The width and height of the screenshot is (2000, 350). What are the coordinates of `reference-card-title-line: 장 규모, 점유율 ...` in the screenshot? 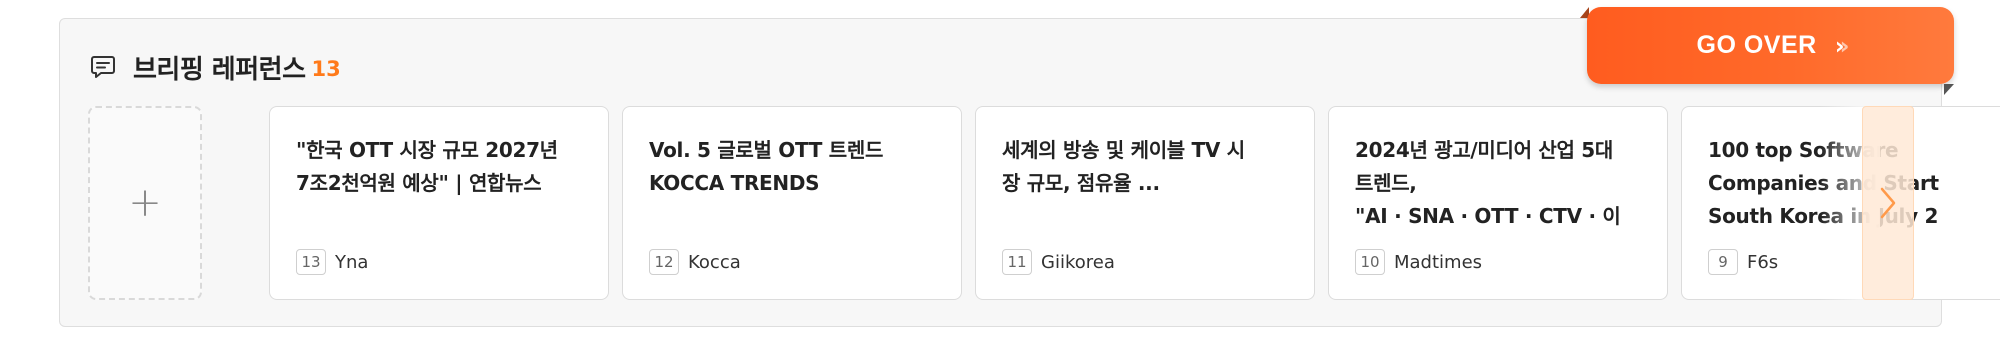 It's located at (1081, 183).